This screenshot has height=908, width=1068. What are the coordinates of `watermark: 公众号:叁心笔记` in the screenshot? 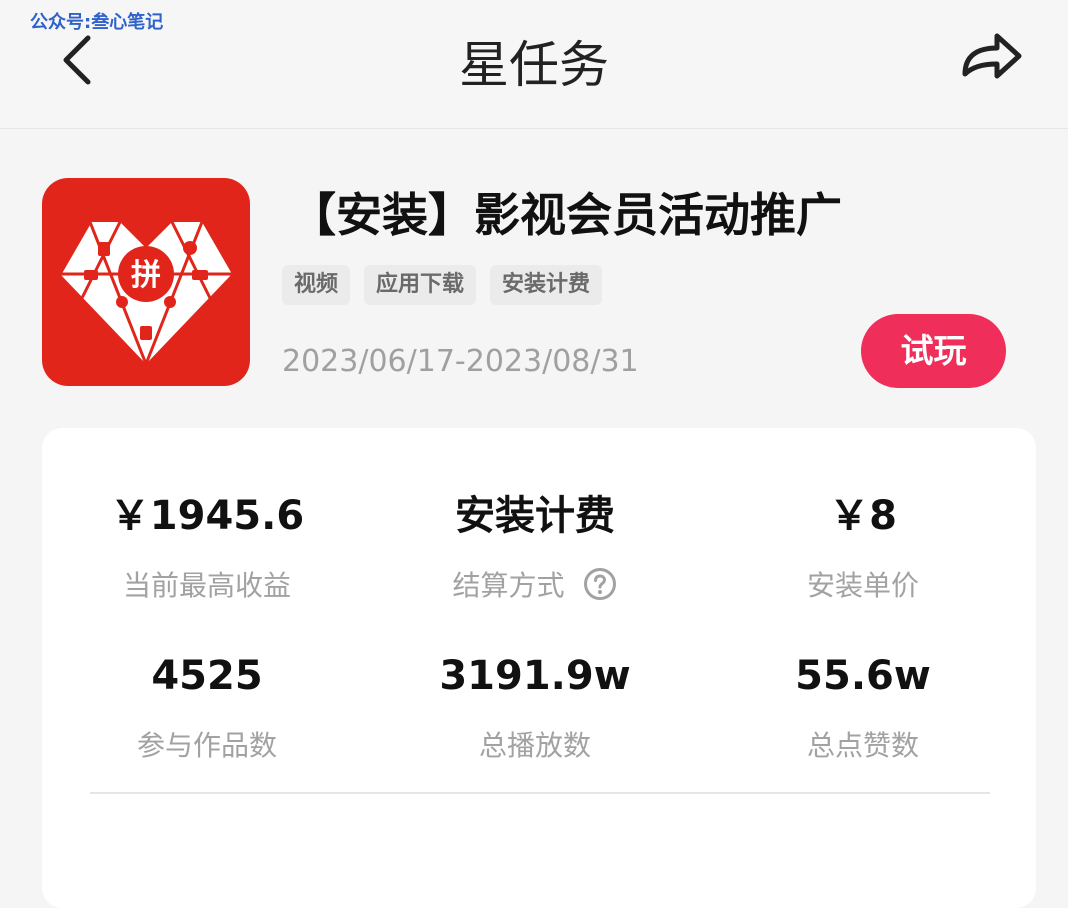 It's located at (97, 22).